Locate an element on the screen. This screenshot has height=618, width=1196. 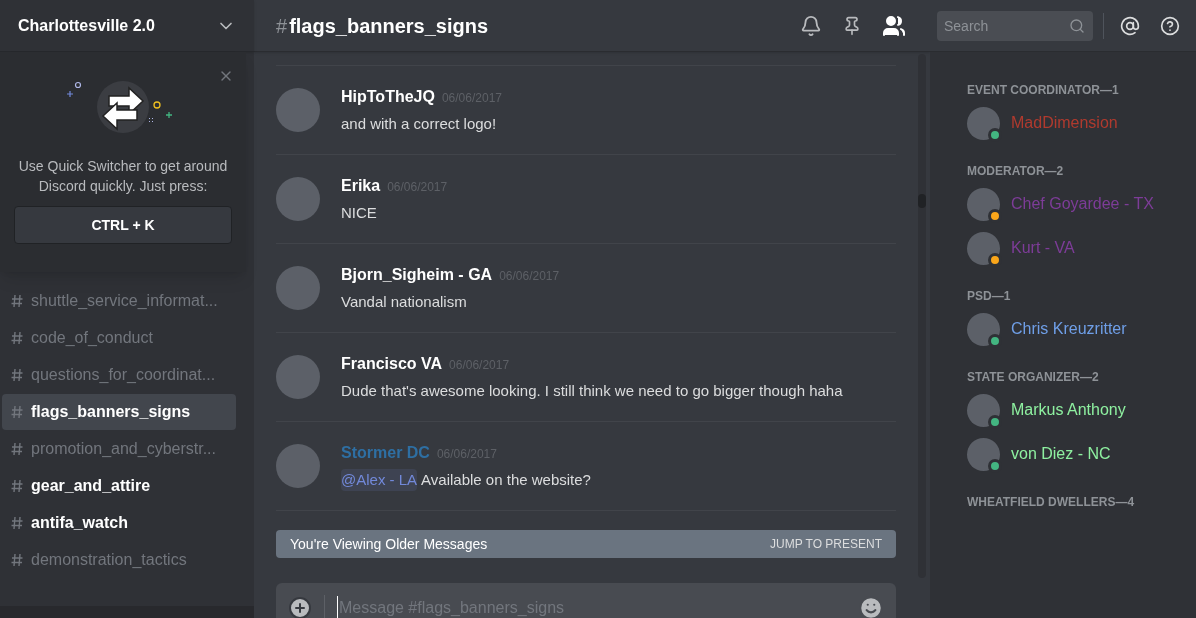
message-text: and with a correct logo! is located at coordinates (419, 123).